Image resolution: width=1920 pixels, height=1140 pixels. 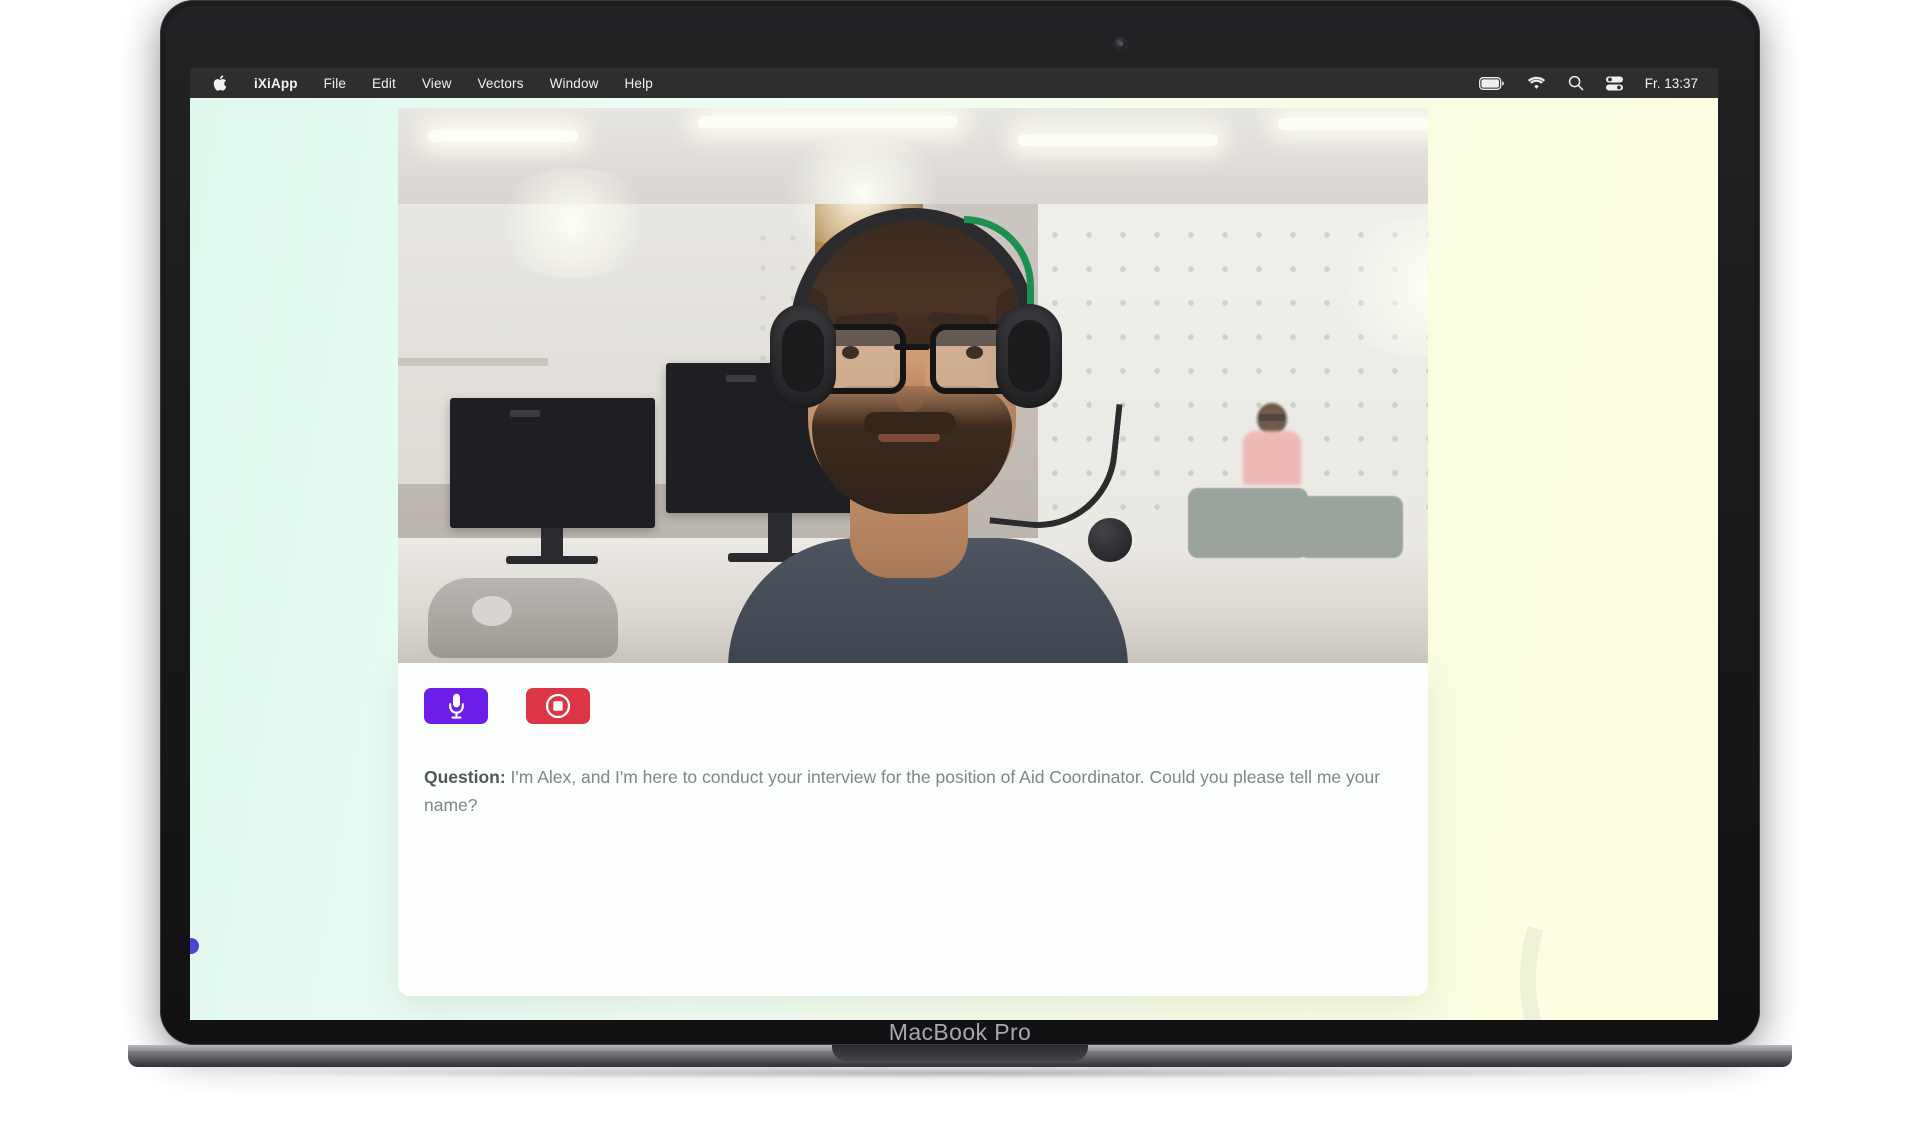 I want to click on laptop-bottom-bezel: MacBook Pro, so click(x=960, y=1032).